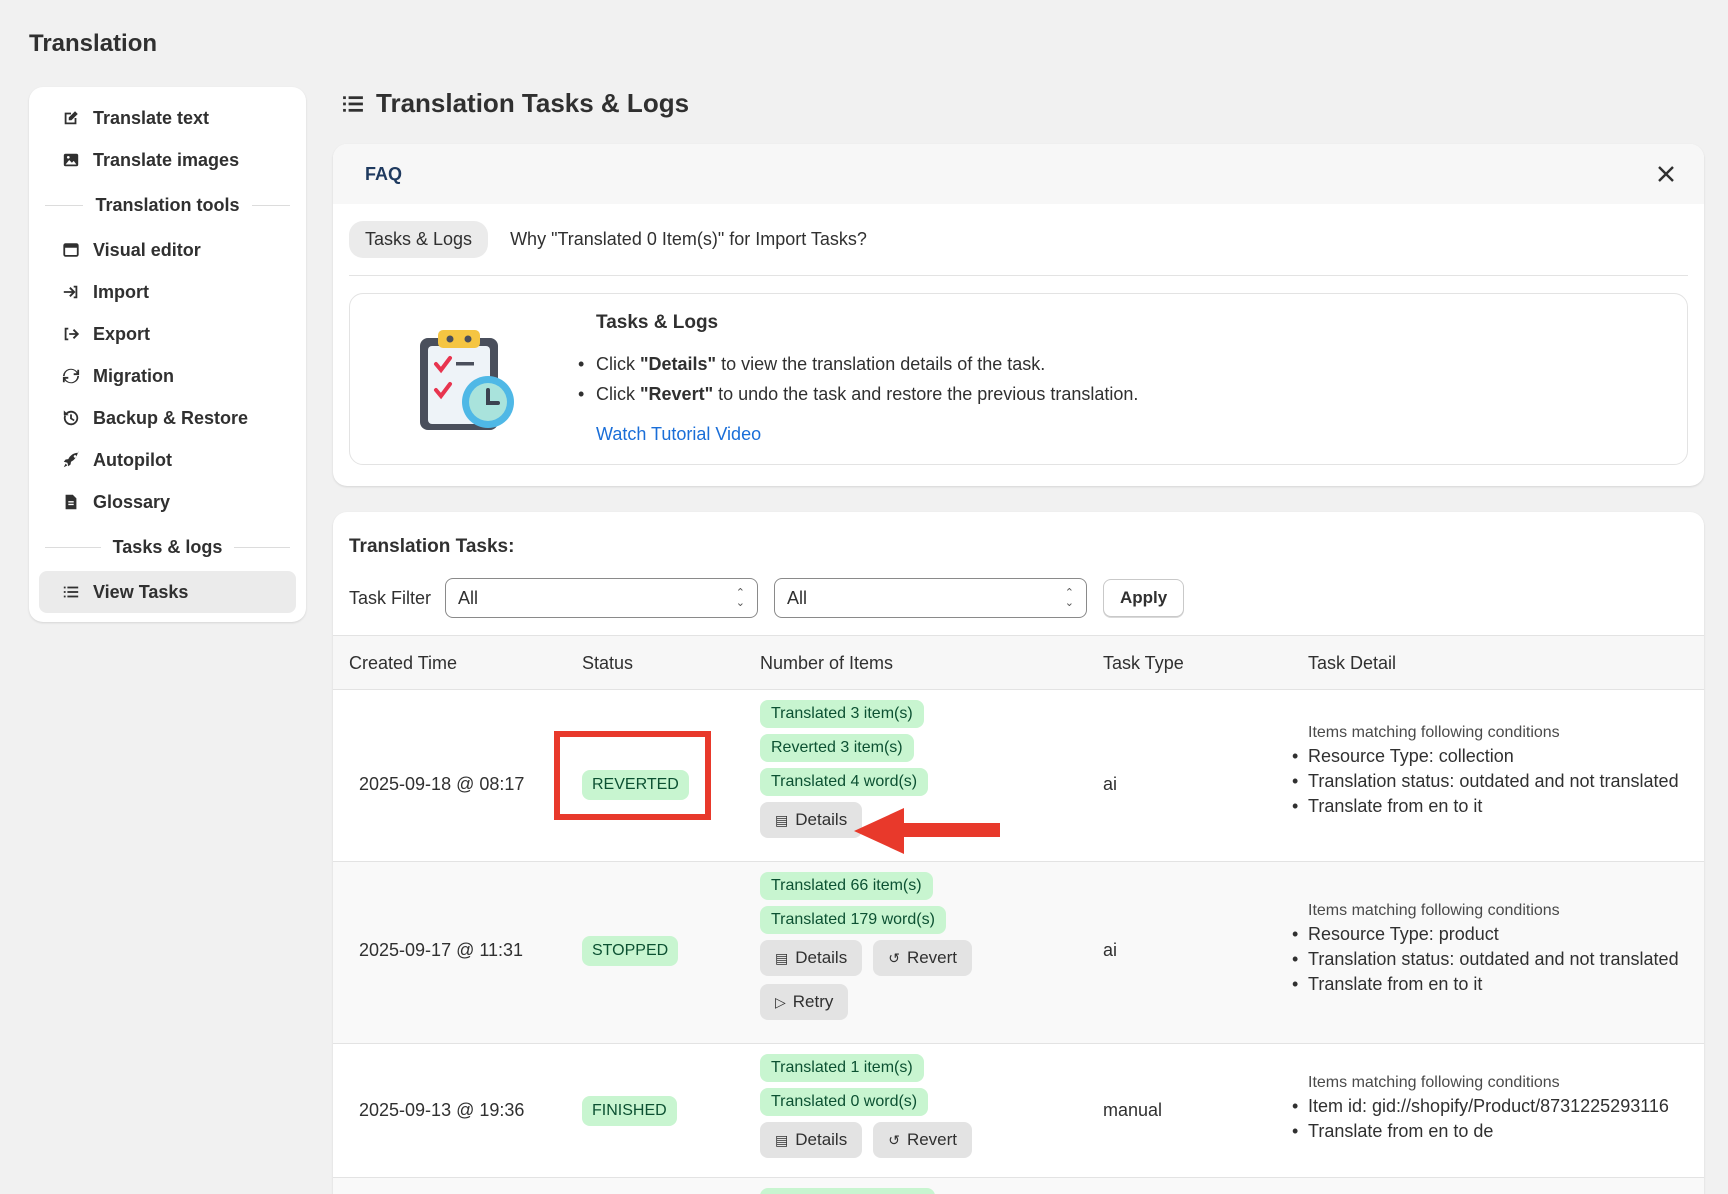  Describe the element at coordinates (1666, 174) in the screenshot. I see `close-icon` at that location.